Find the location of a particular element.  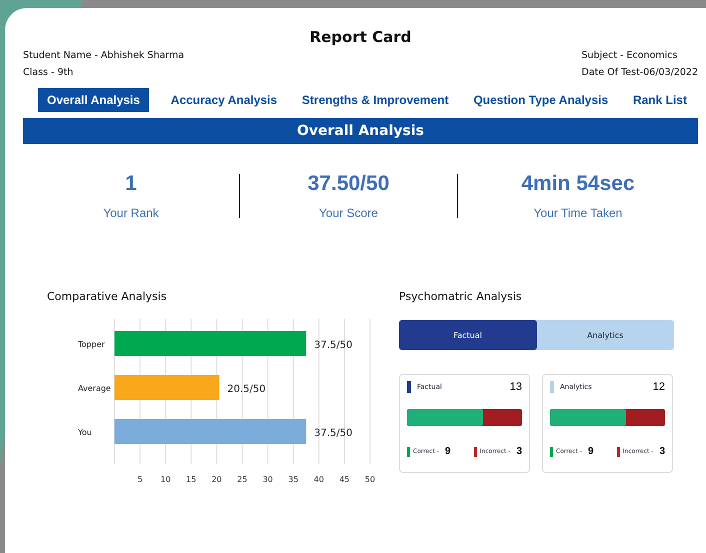

info-text: Student Name - Abhishek Sharma is located at coordinates (103, 55).